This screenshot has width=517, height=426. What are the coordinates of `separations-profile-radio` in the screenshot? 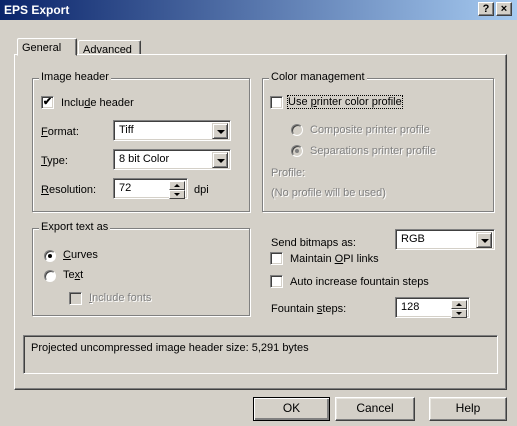 It's located at (297, 151).